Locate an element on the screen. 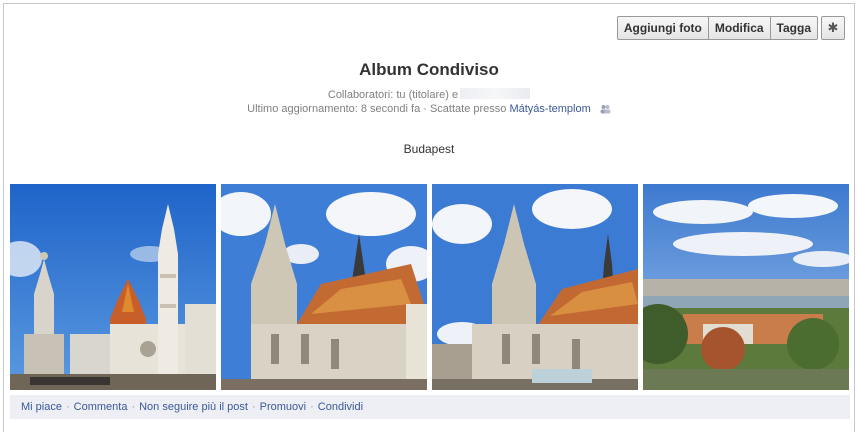  promote-link: Promuovi is located at coordinates (283, 407).